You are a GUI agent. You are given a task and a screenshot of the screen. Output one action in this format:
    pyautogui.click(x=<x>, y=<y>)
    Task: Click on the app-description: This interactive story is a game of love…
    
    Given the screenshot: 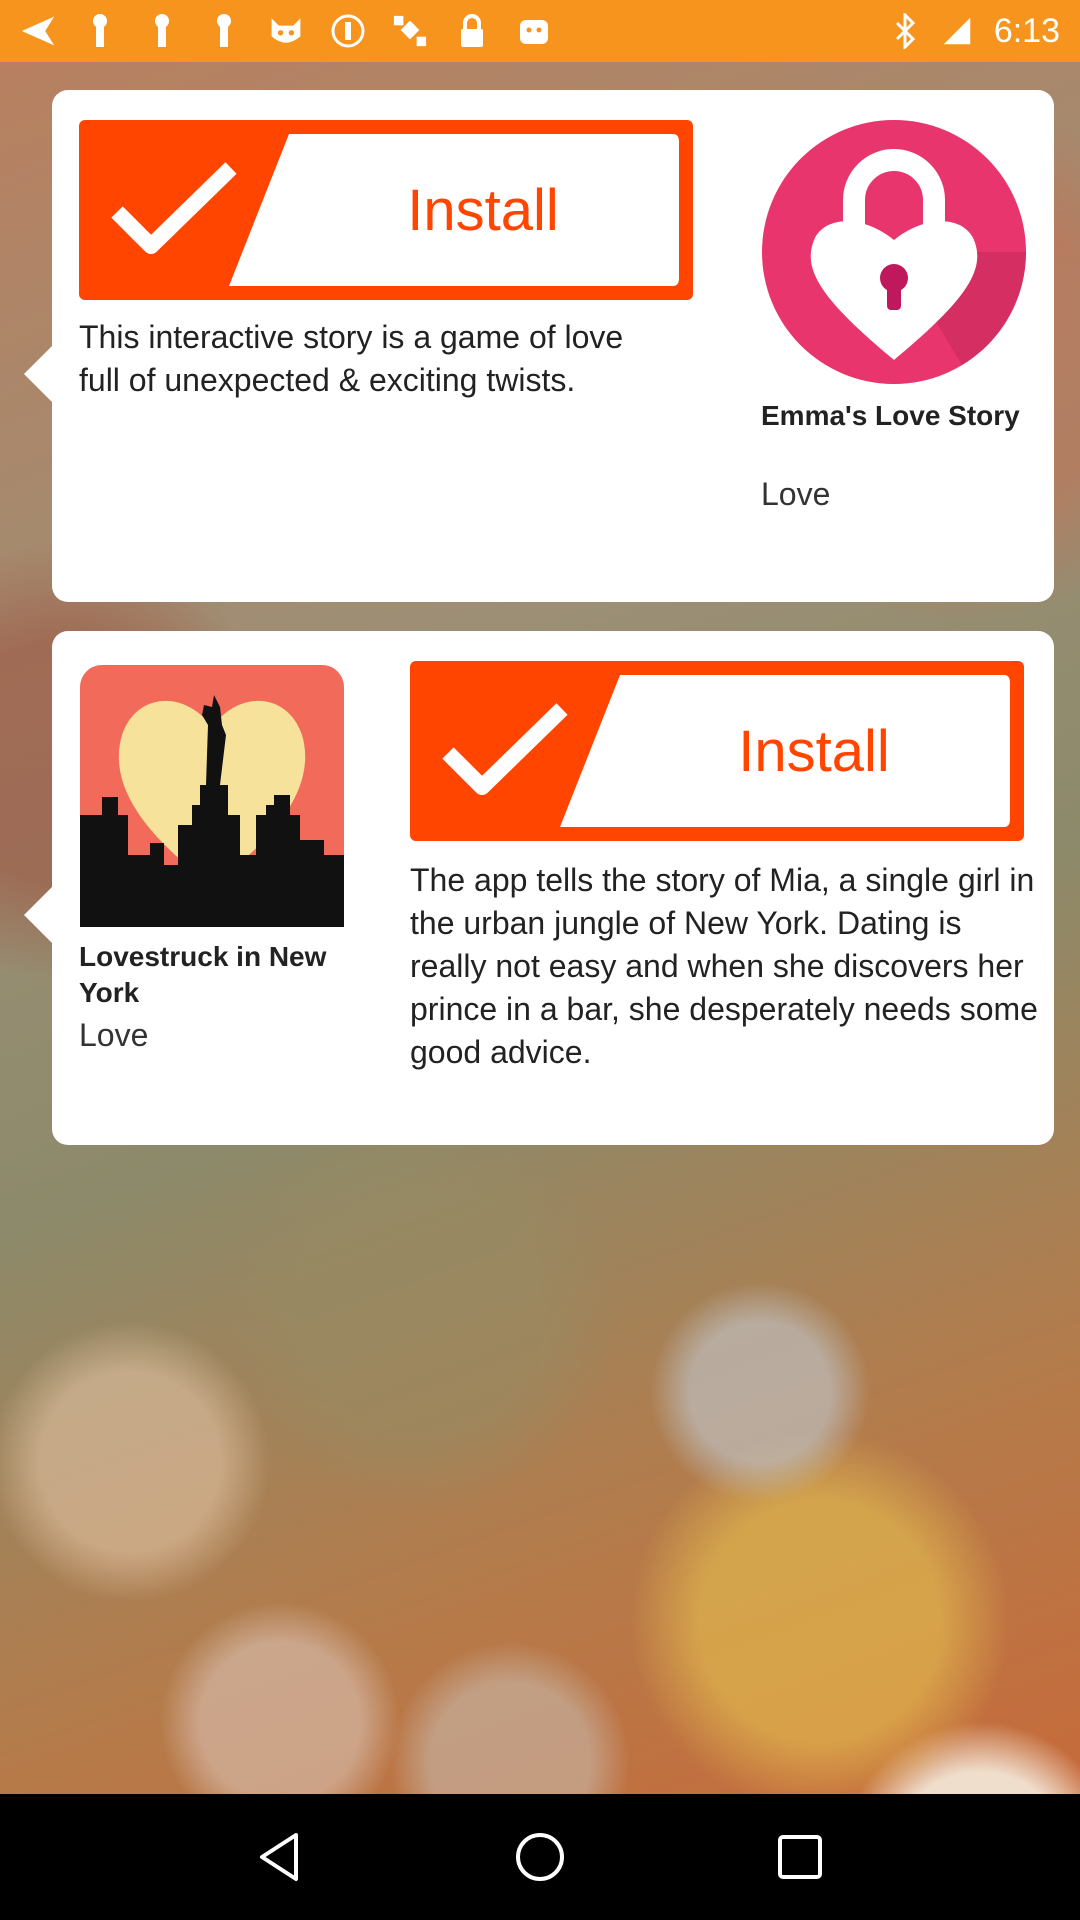 What is the action you would take?
    pyautogui.click(x=351, y=358)
    